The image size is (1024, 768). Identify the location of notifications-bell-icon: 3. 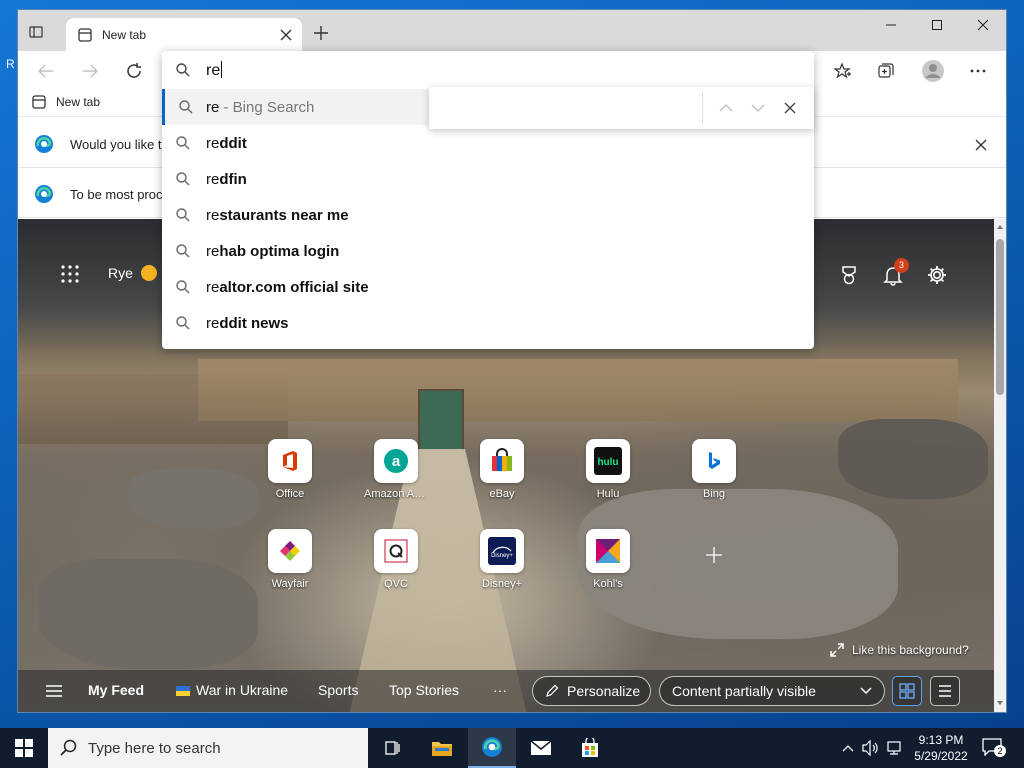
(895, 272).